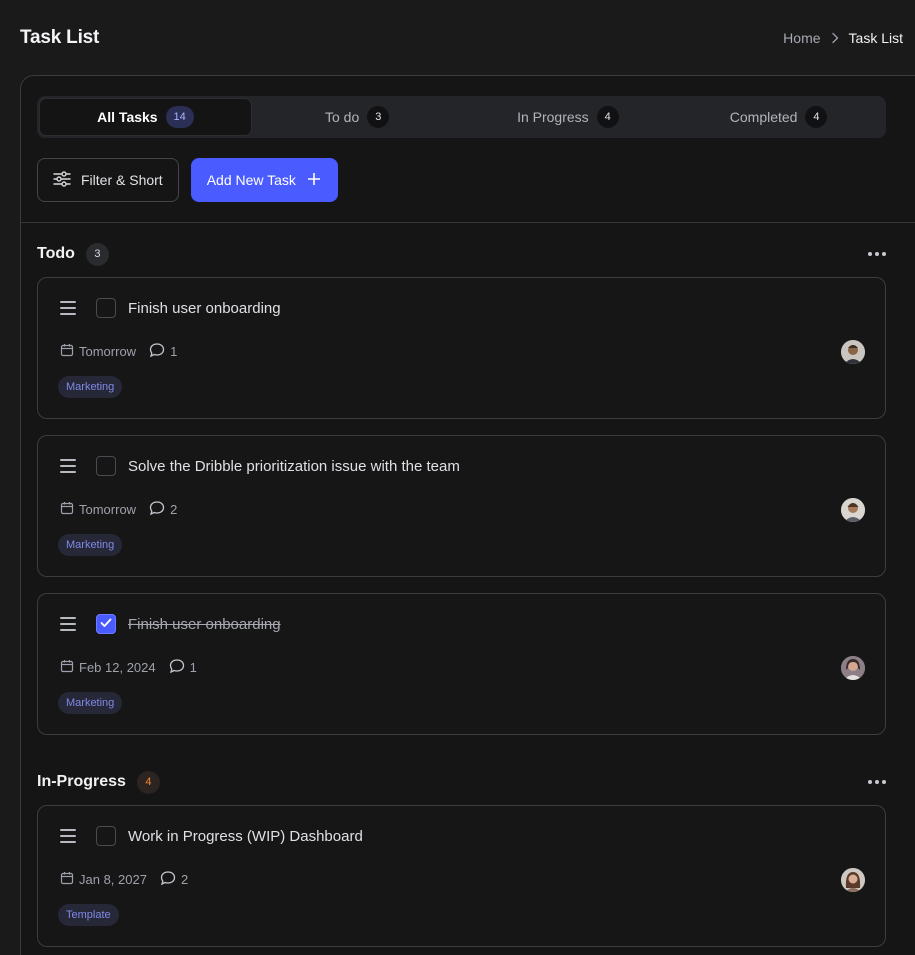 This screenshot has height=955, width=915. Describe the element at coordinates (461, 254) in the screenshot. I see `section-header-todo: Todo 3` at that location.